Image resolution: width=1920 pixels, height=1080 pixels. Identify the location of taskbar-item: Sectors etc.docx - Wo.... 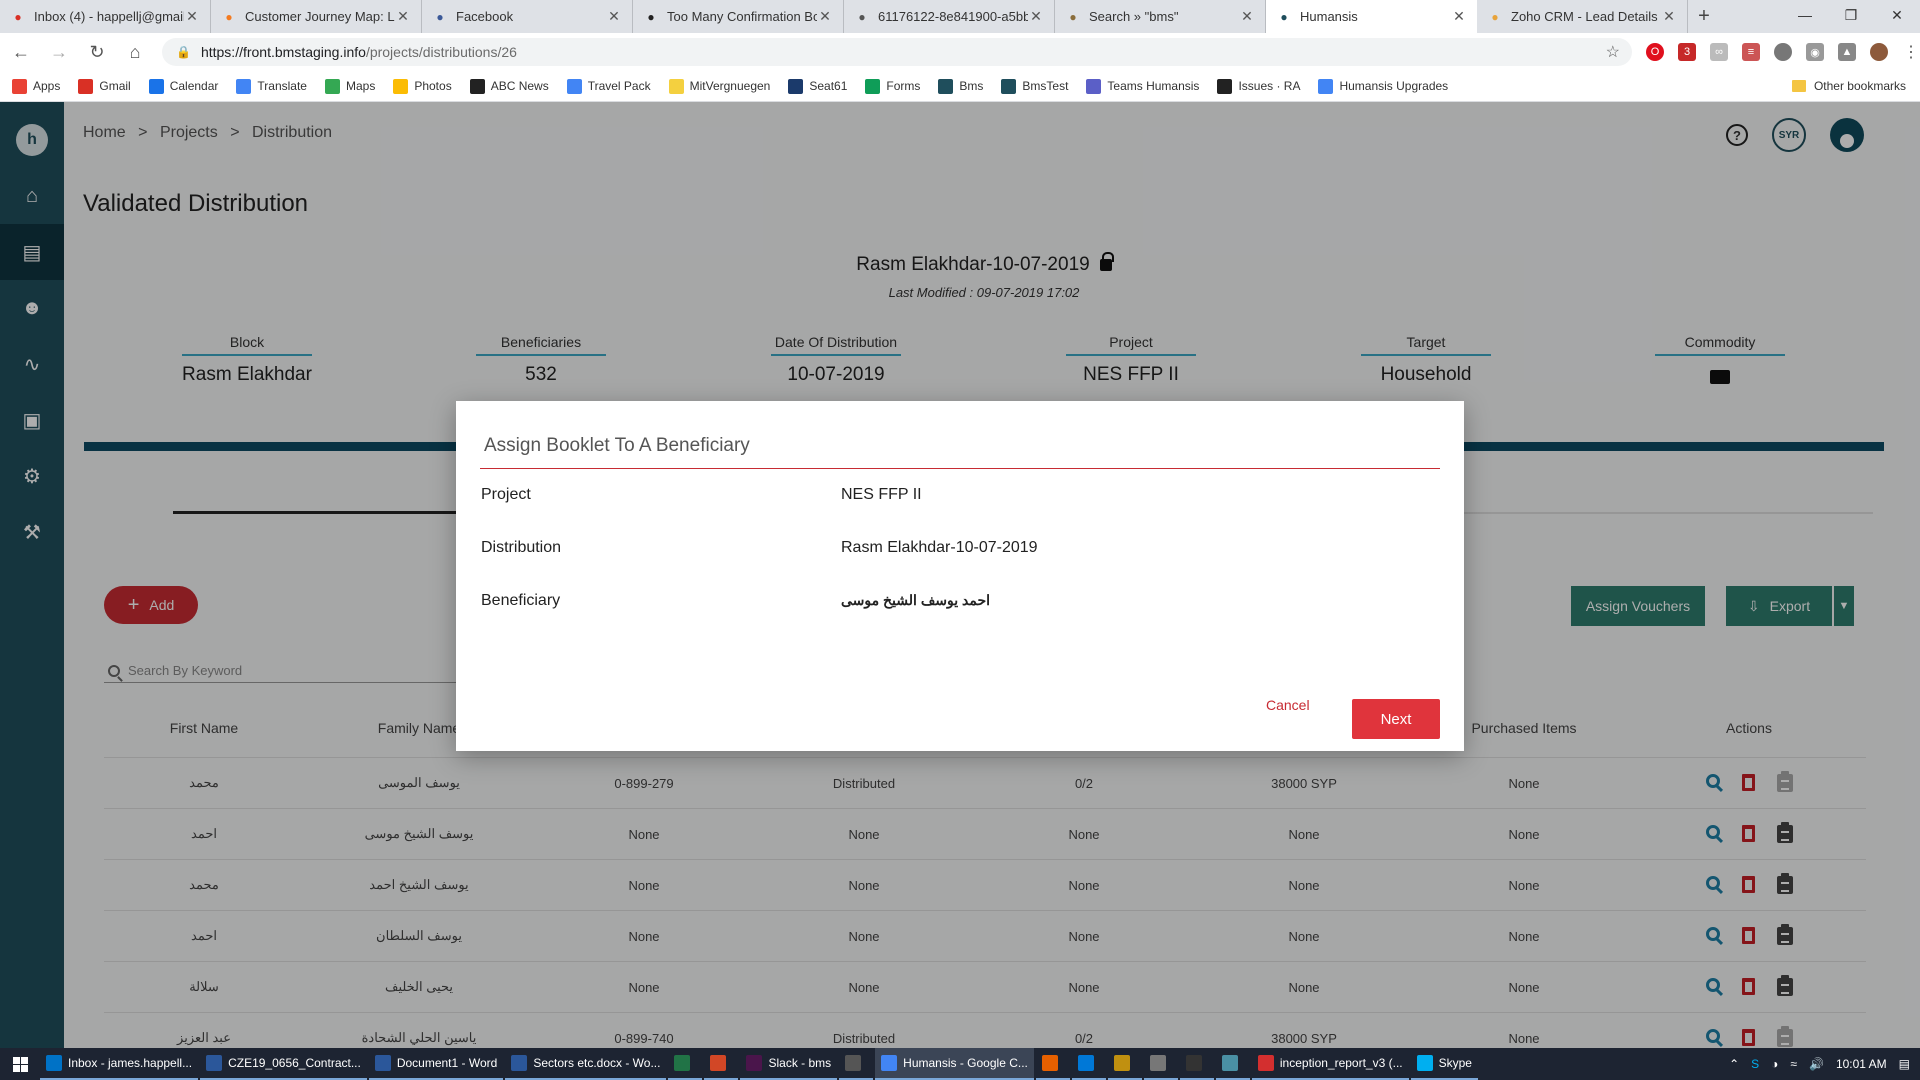
(586, 1064).